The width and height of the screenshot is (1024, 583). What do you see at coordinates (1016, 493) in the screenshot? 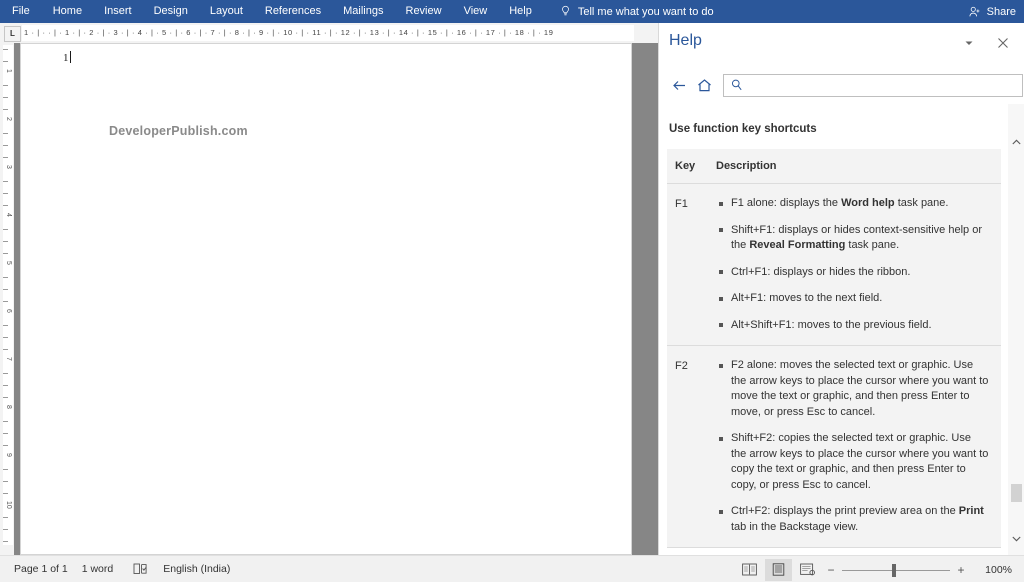
I see `scrollbar-thumb` at bounding box center [1016, 493].